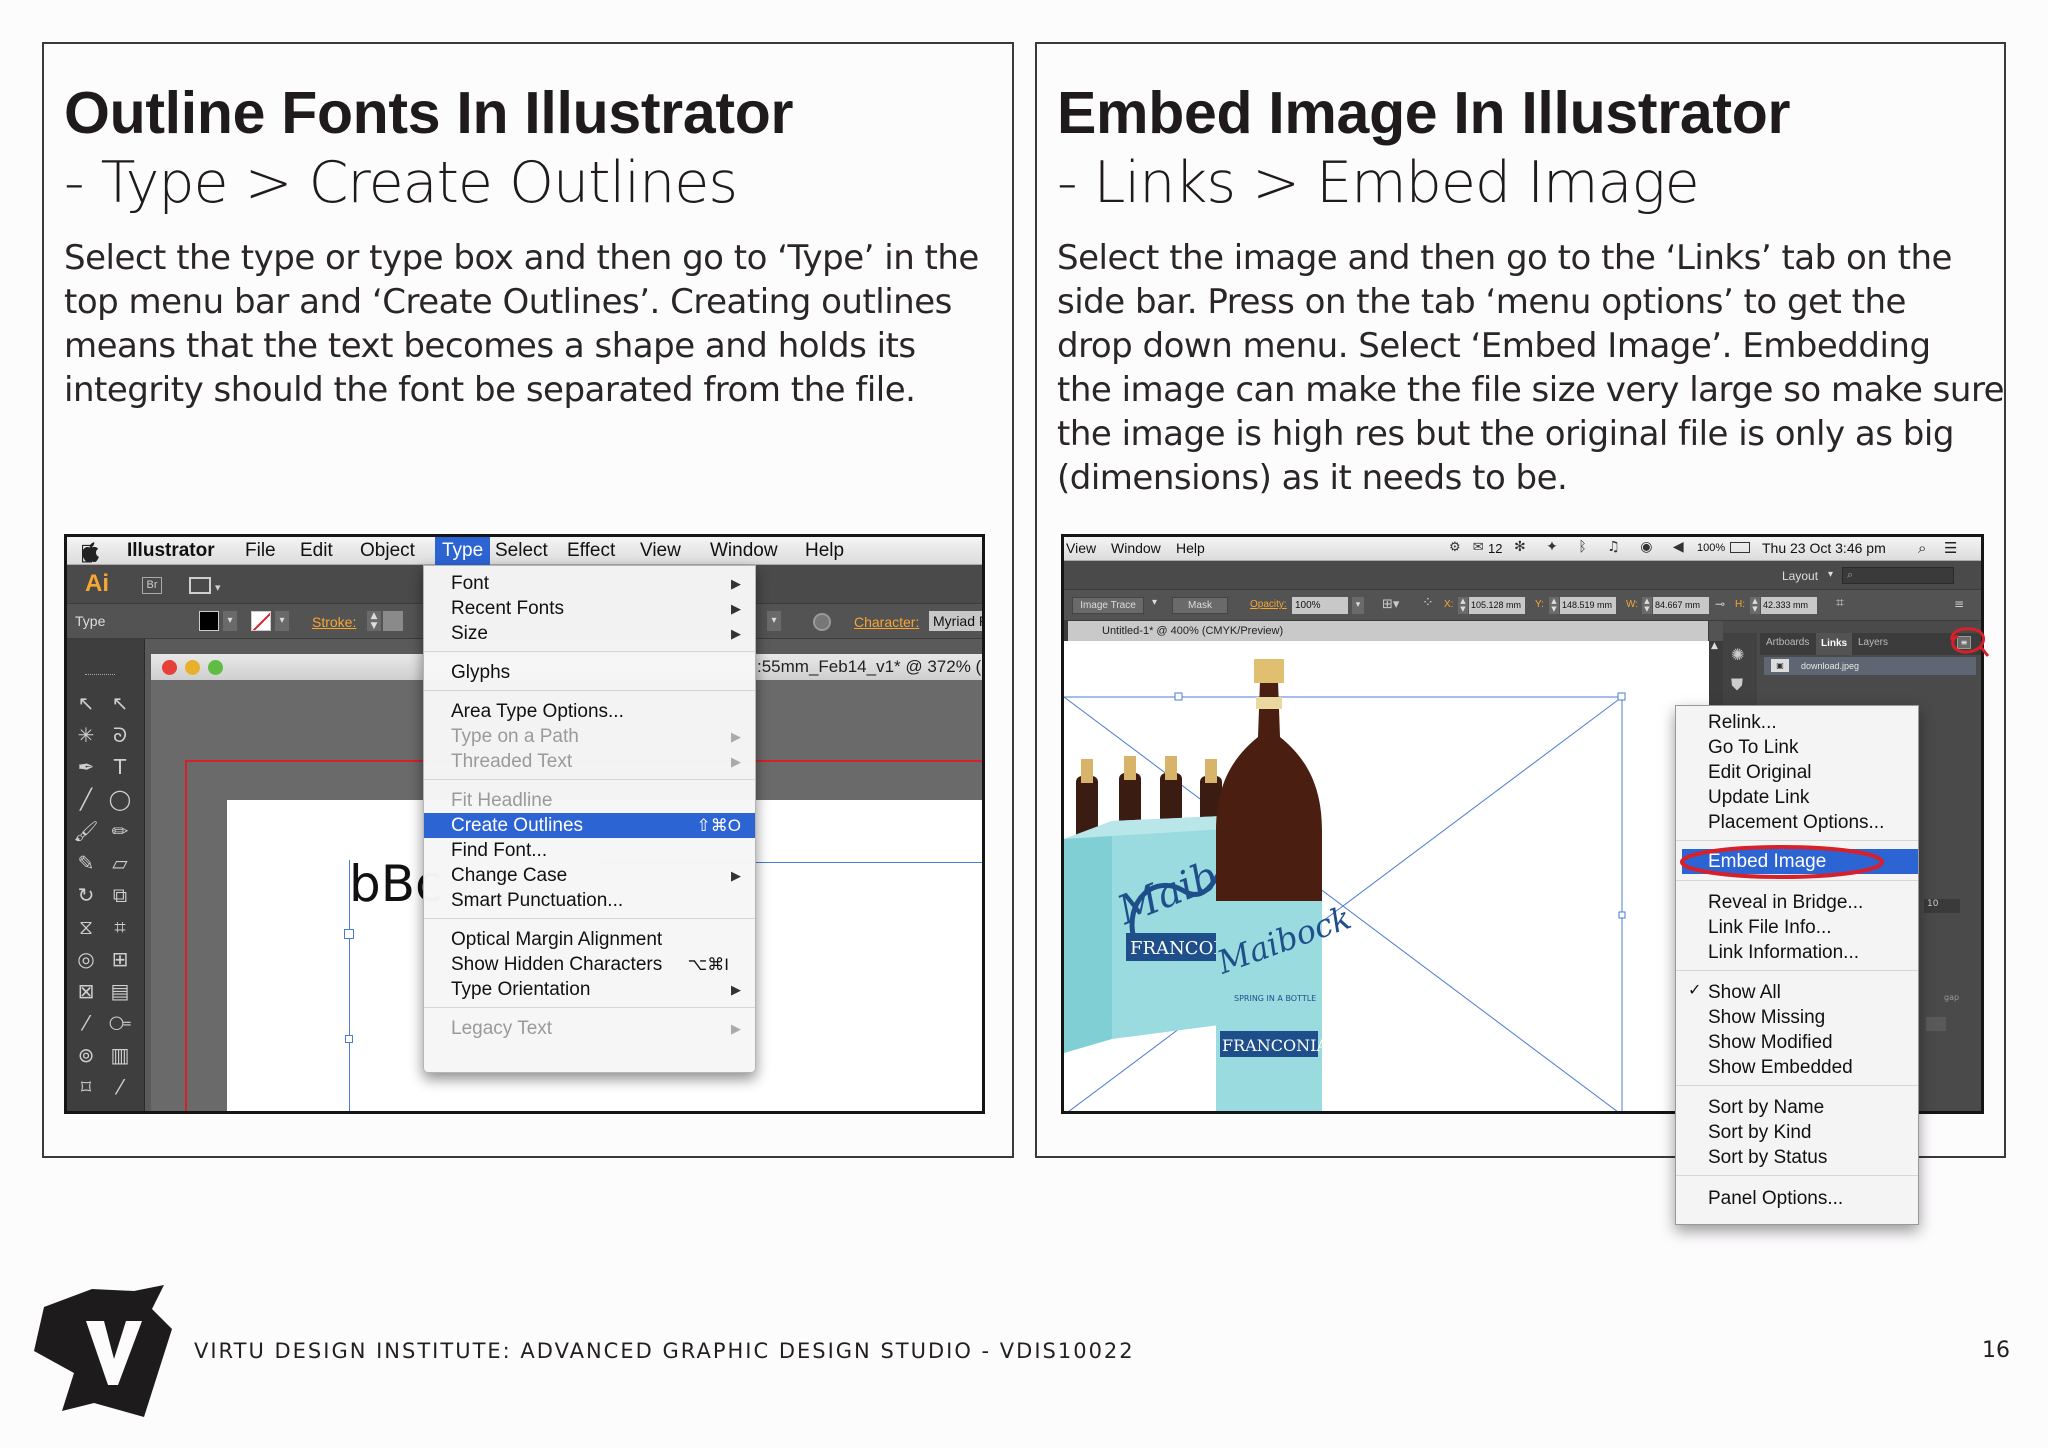 Image resolution: width=2048 pixels, height=1448 pixels. What do you see at coordinates (120, 703) in the screenshot?
I see `direct-selection-tool-icon: ↖` at bounding box center [120, 703].